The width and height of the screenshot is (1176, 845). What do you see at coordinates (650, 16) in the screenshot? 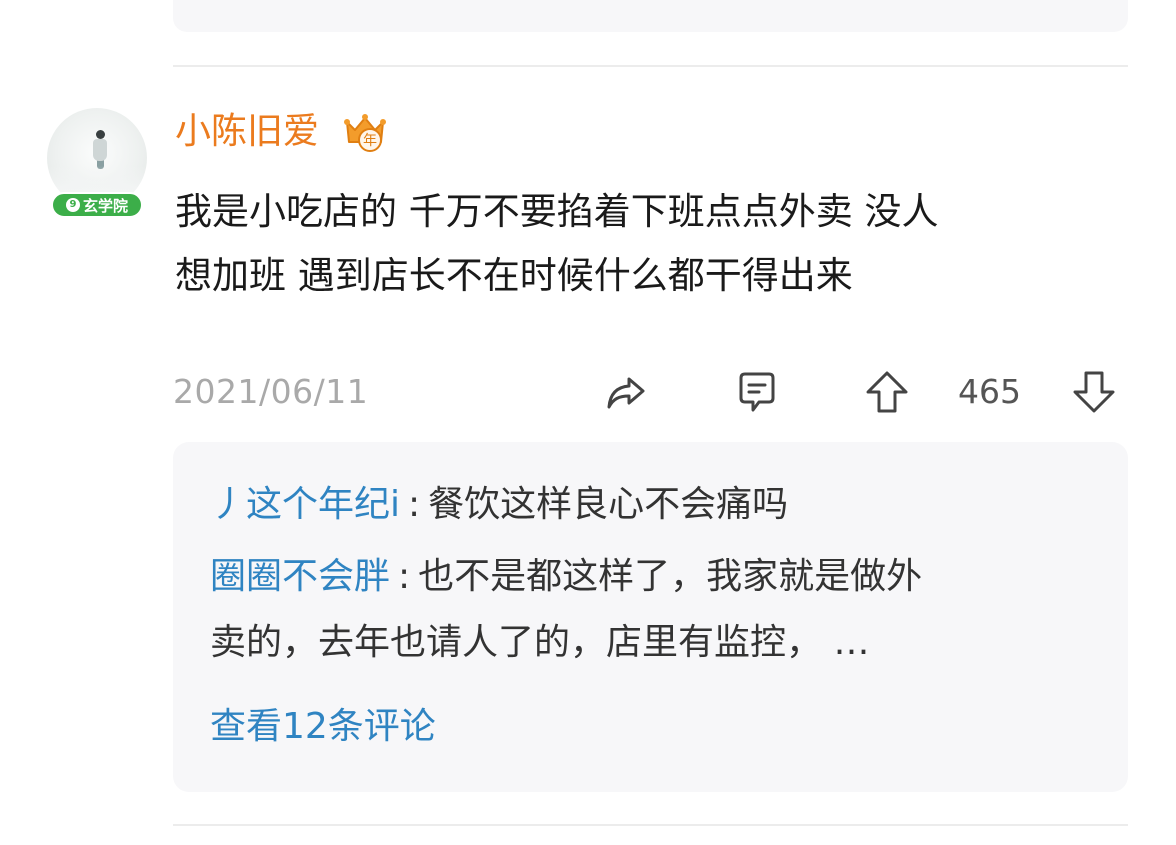
I see `previous-reply-card` at bounding box center [650, 16].